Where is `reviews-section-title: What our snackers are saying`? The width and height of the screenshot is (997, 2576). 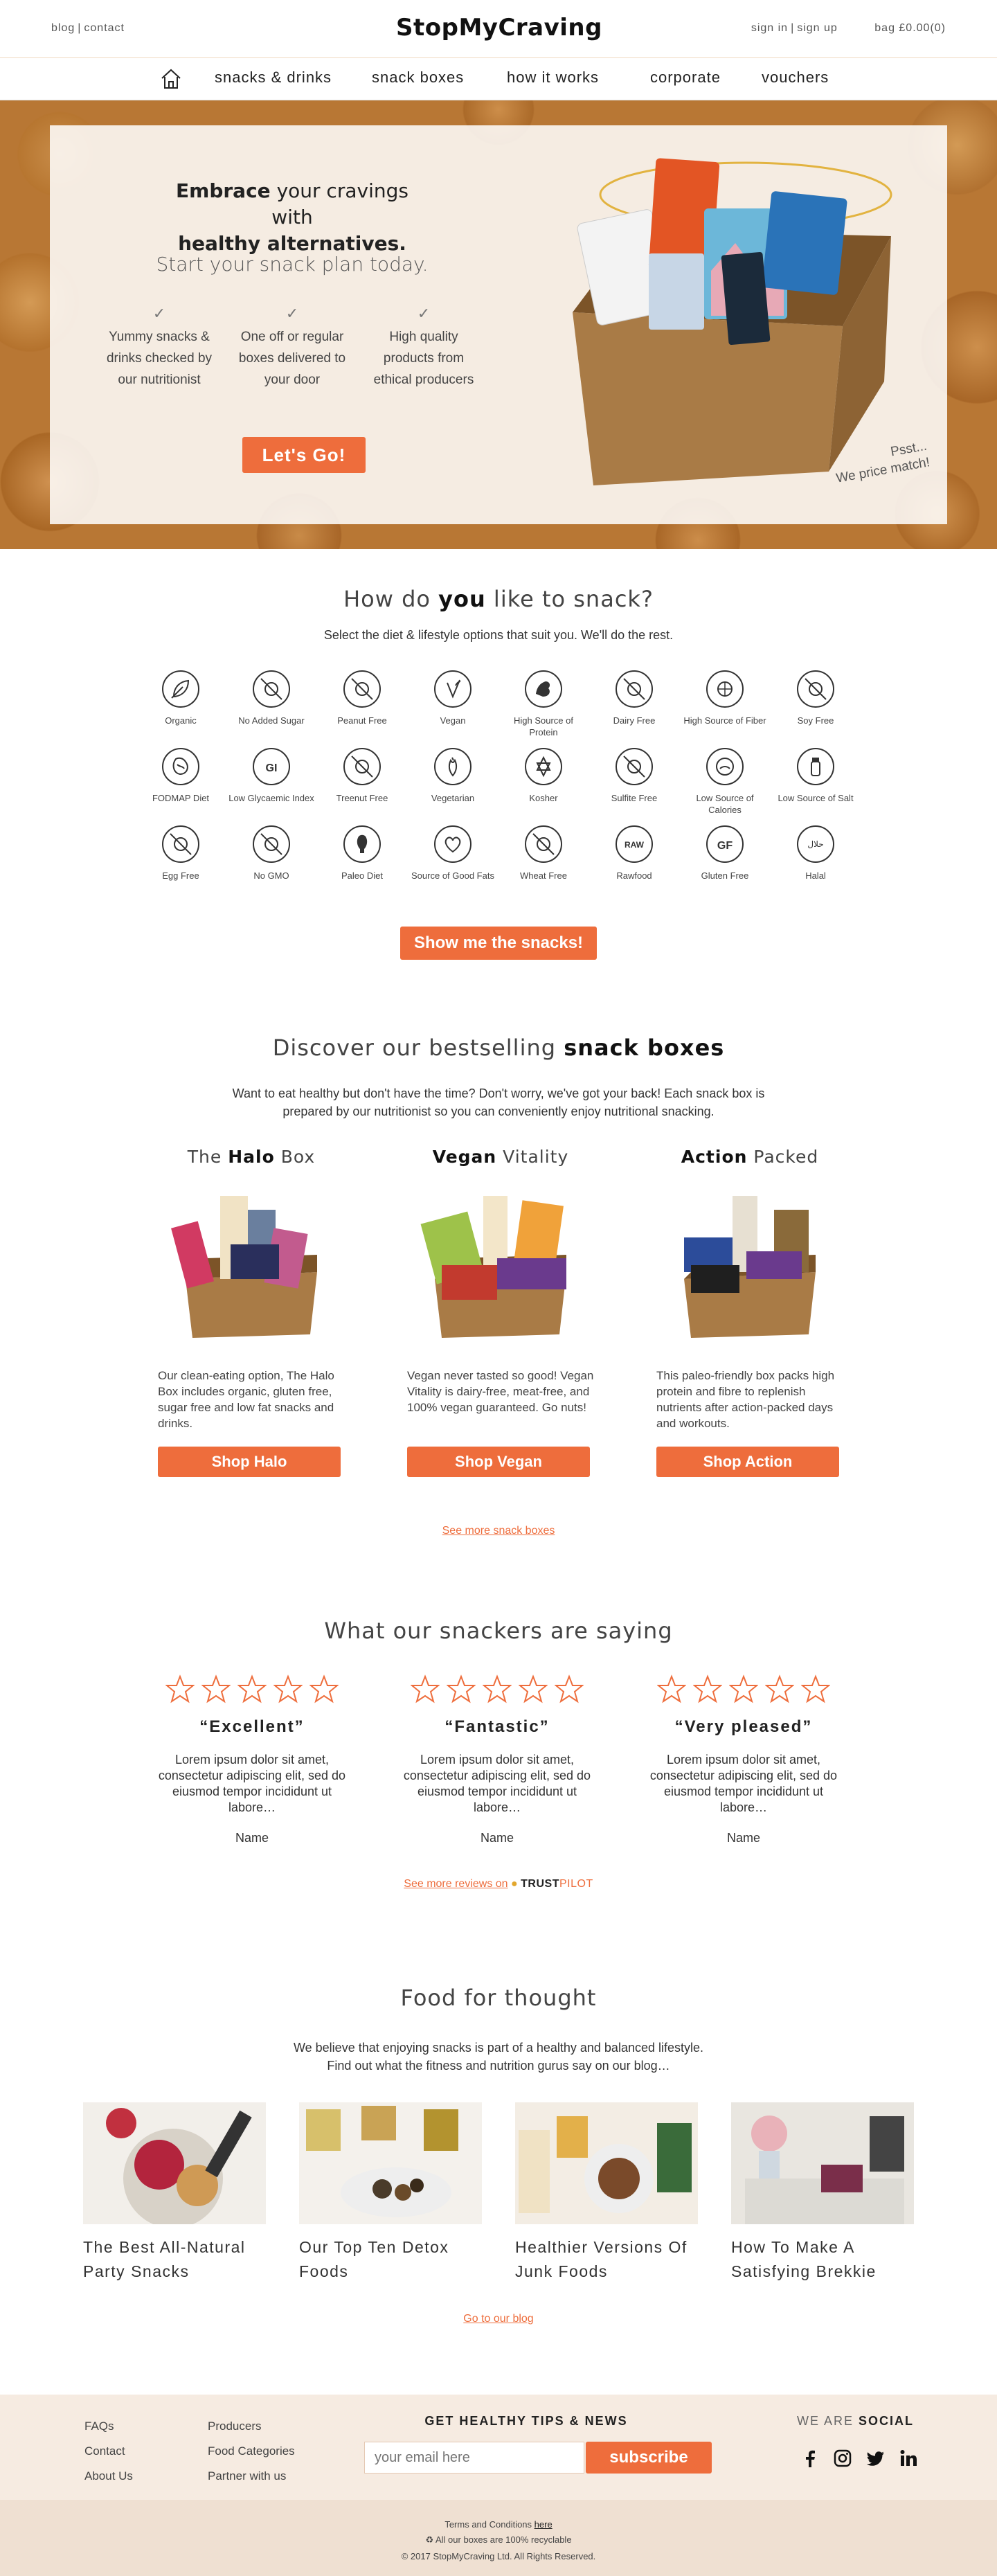
reviews-section-title: What our snackers are saying is located at coordinates (498, 1631).